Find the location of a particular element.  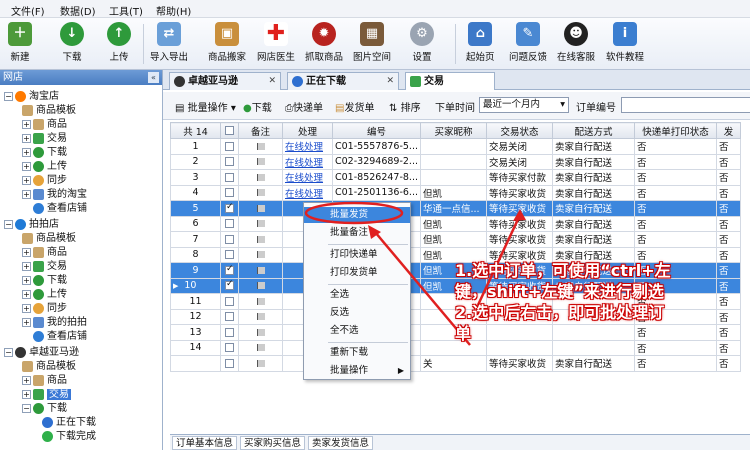

online-service-button: ☻ 在线客服 is located at coordinates (576, 42).